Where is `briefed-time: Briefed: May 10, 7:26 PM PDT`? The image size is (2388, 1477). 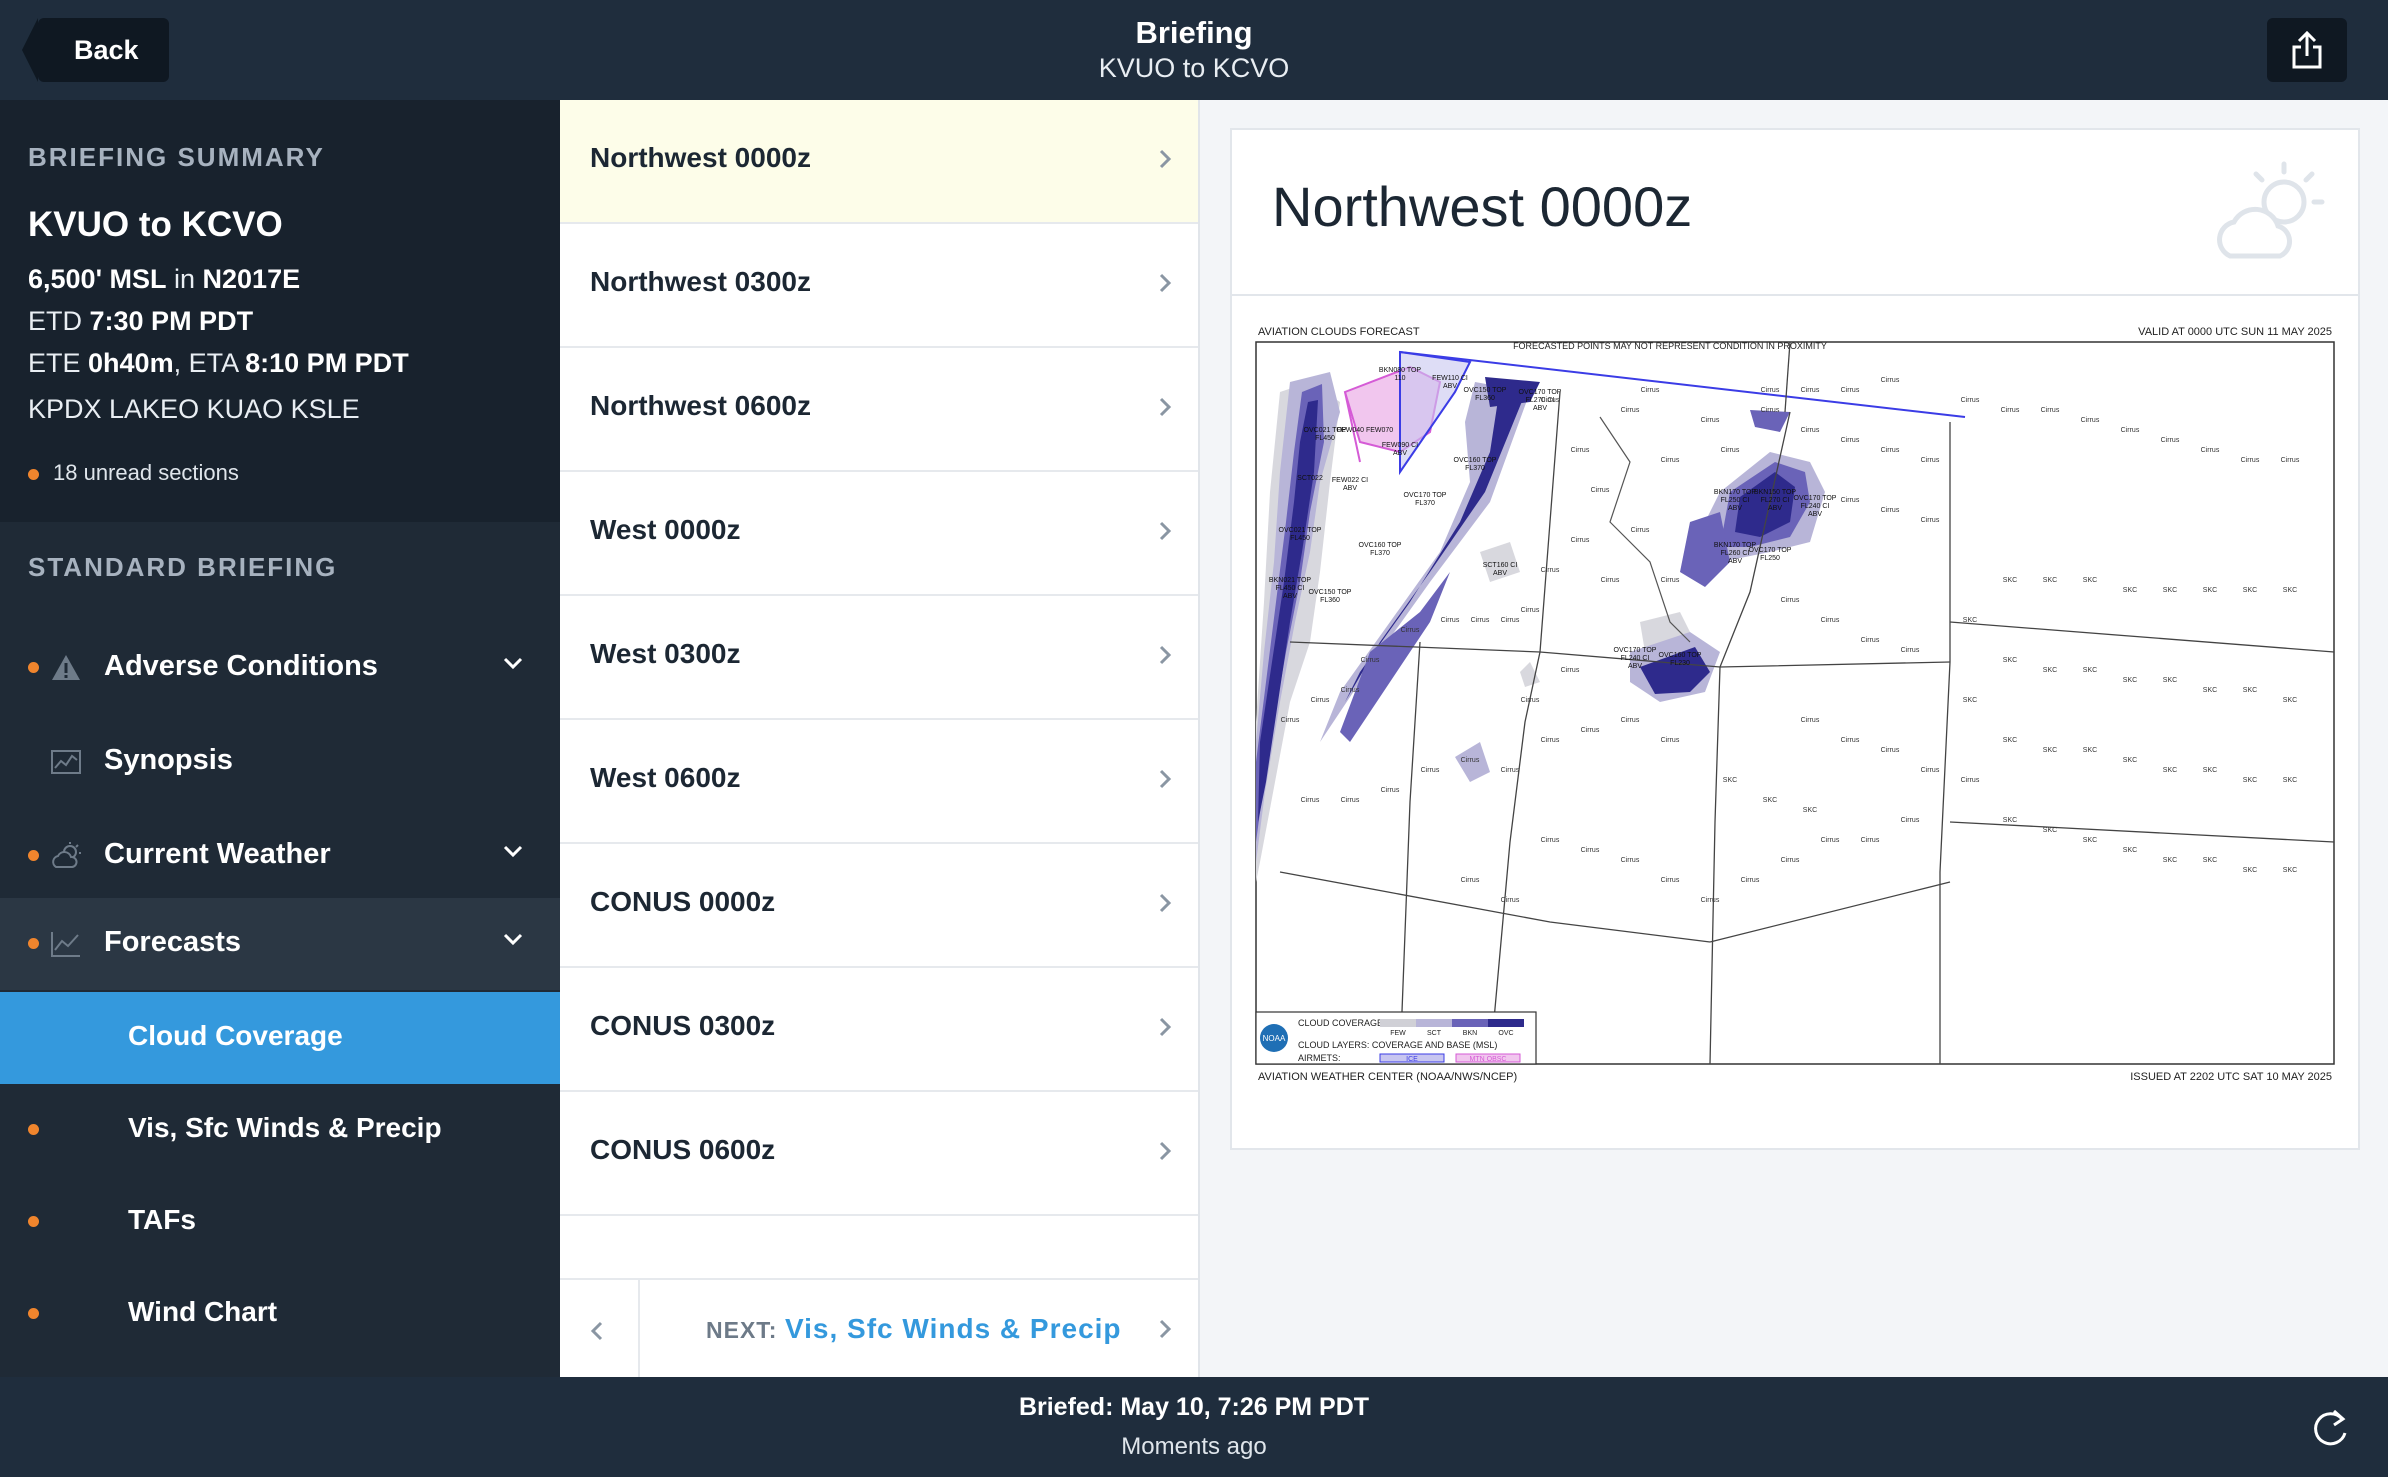 briefed-time: Briefed: May 10, 7:26 PM PDT is located at coordinates (1194, 1407).